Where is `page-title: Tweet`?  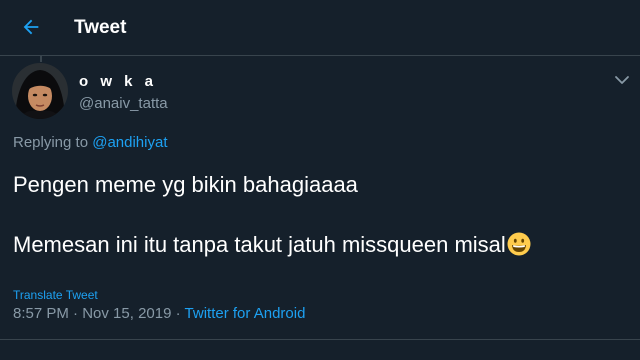
page-title: Tweet is located at coordinates (100, 27).